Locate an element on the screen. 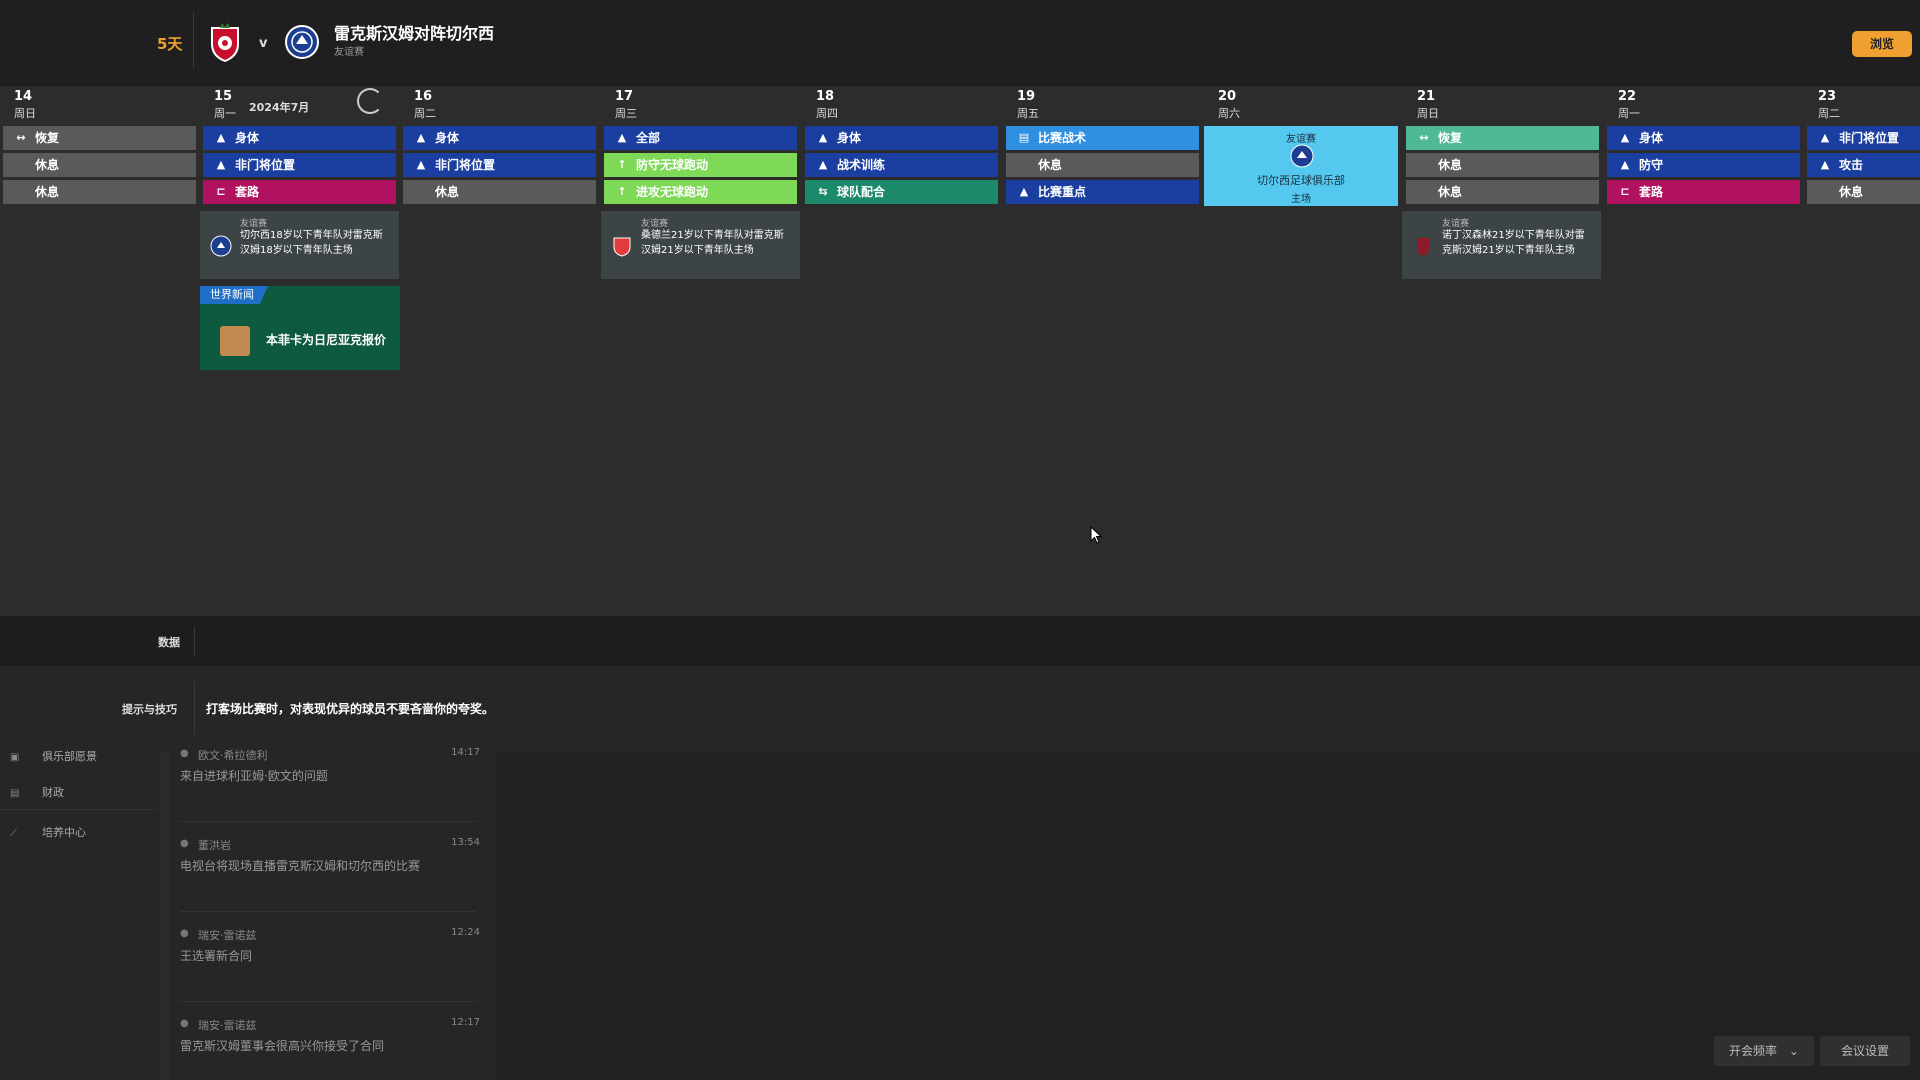 This screenshot has height=1080, width=1920. session-label: 进攻无球跑动 is located at coordinates (672, 192).